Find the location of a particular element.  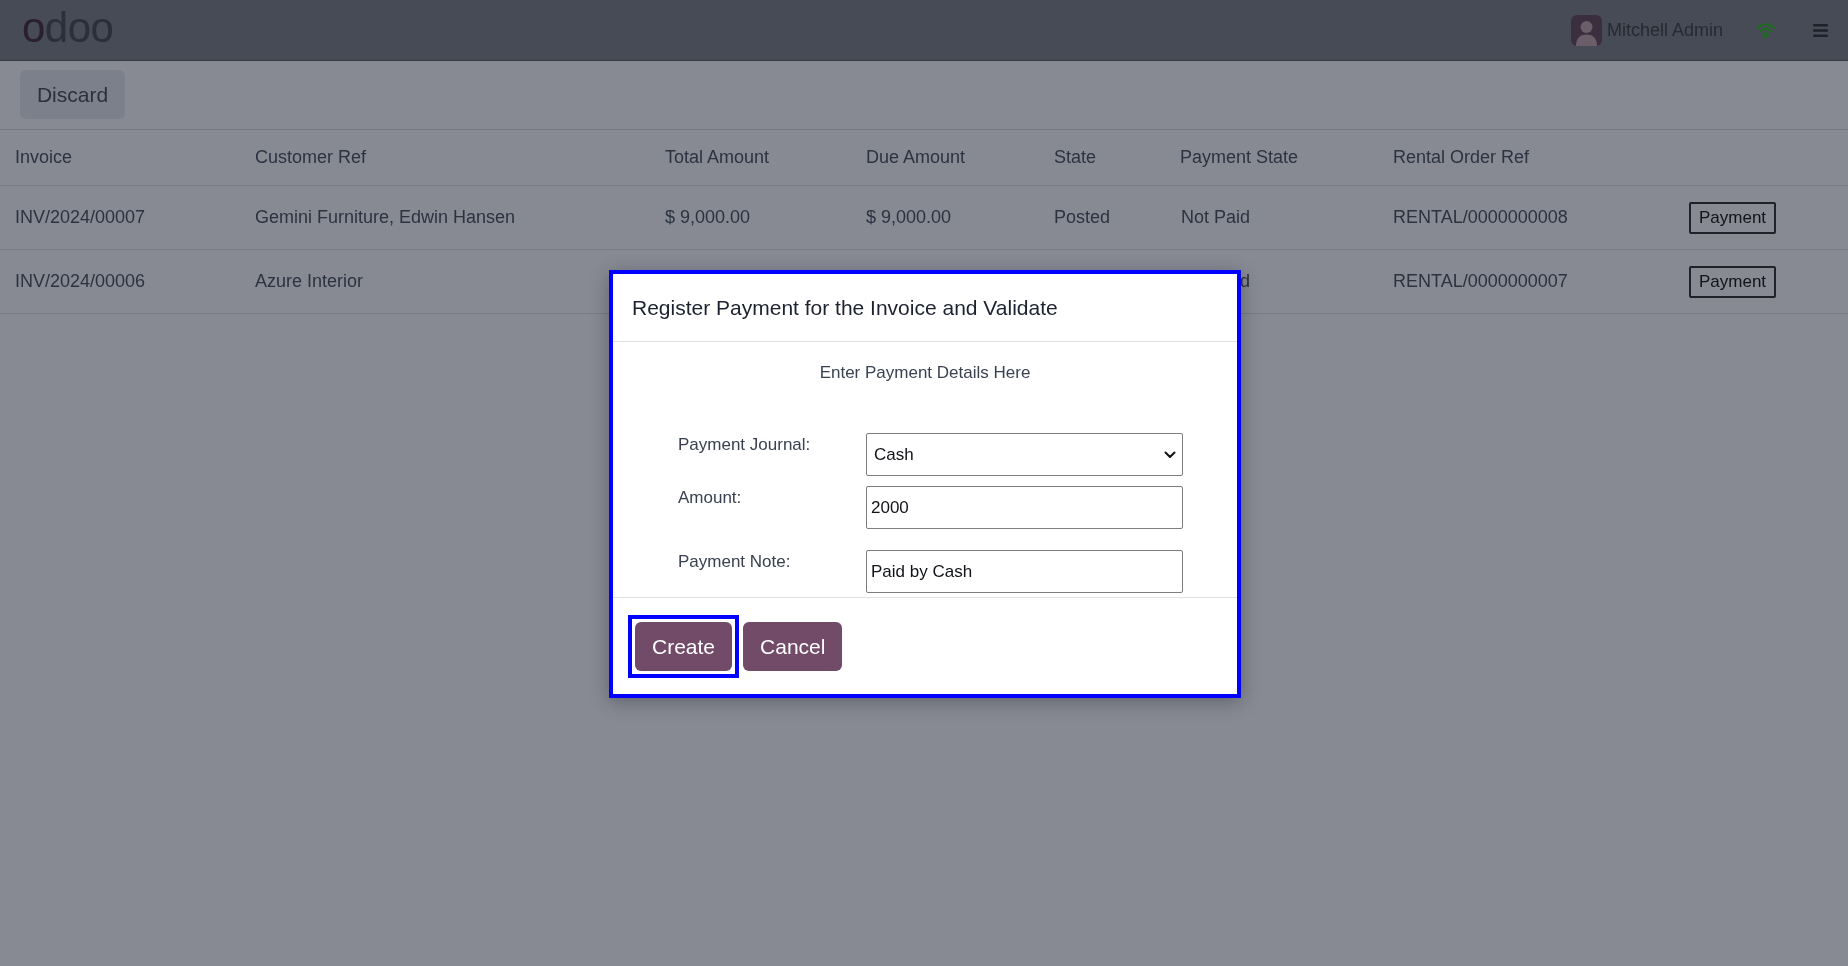

column-header: State is located at coordinates (1075, 157).